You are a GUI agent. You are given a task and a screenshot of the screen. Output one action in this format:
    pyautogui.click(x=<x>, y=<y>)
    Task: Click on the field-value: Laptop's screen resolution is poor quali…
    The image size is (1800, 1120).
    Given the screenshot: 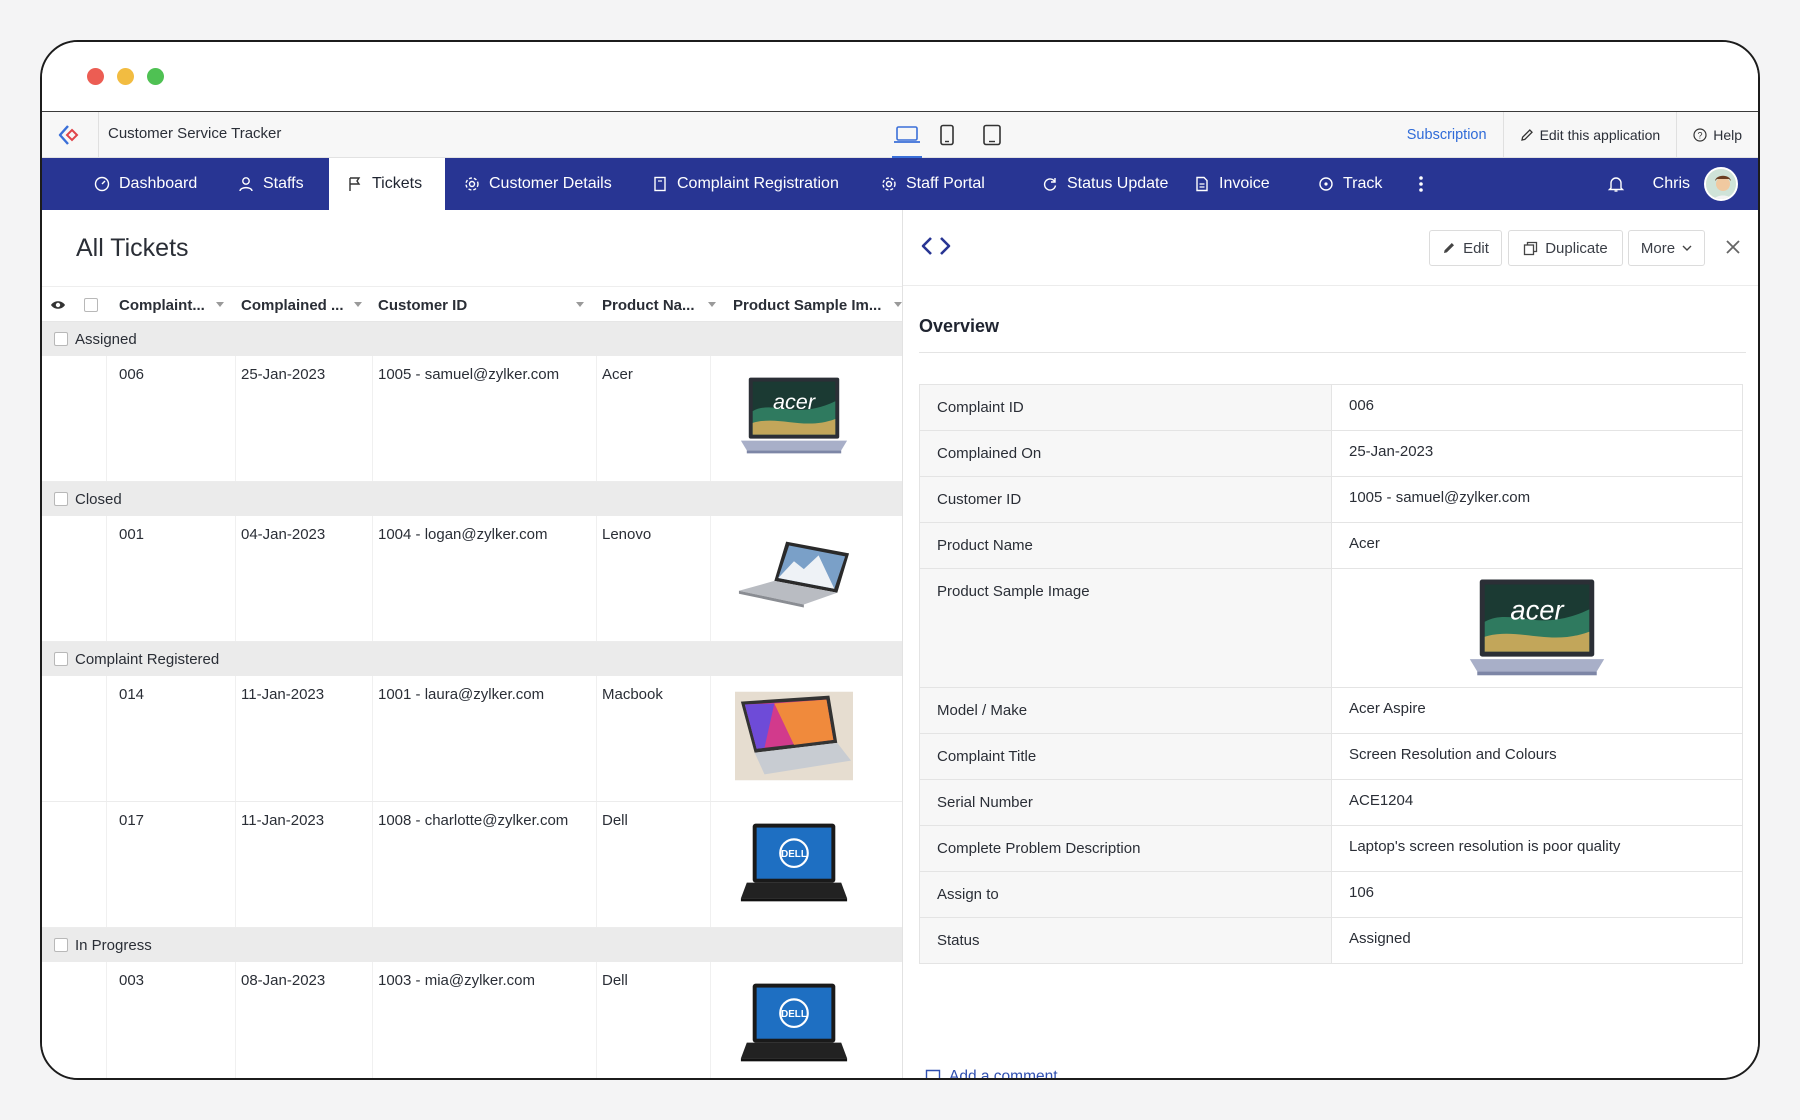 What is the action you would take?
    pyautogui.click(x=1537, y=848)
    